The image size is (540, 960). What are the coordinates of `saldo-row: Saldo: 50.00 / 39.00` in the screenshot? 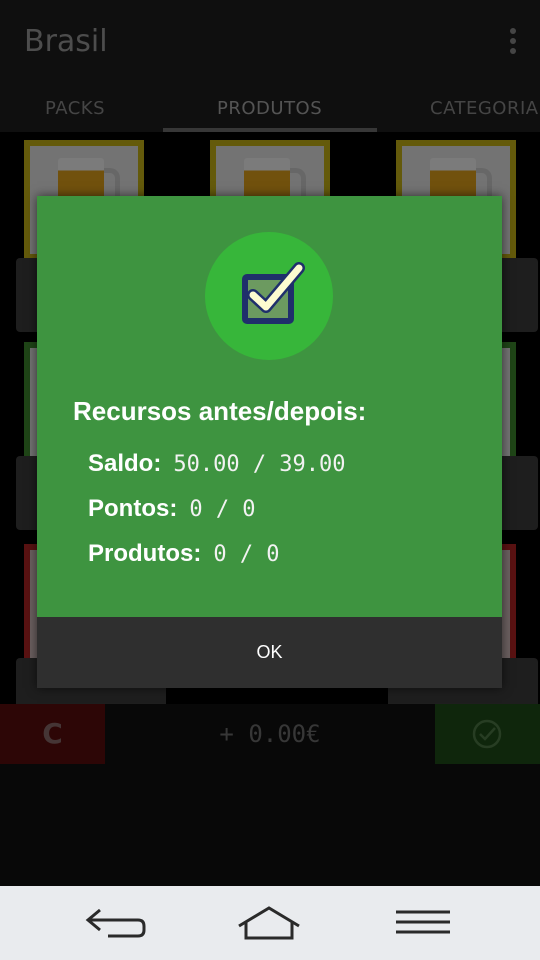 It's located at (217, 466).